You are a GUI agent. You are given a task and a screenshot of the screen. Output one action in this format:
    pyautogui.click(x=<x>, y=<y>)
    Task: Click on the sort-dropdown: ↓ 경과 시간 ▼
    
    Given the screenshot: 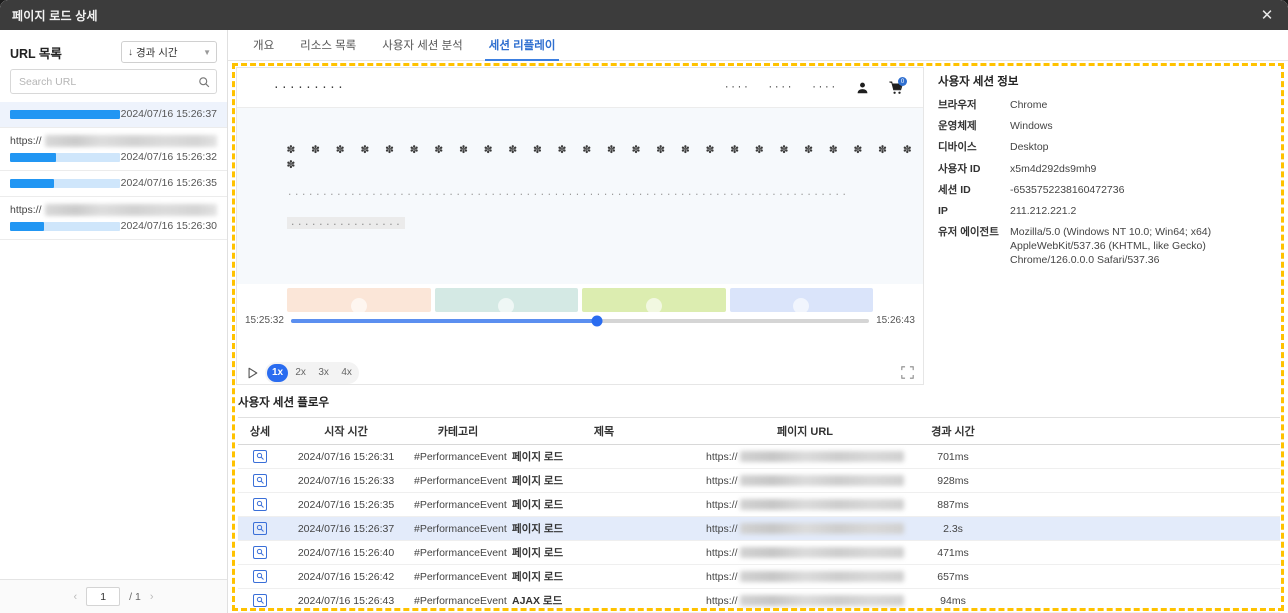 What is the action you would take?
    pyautogui.click(x=169, y=52)
    